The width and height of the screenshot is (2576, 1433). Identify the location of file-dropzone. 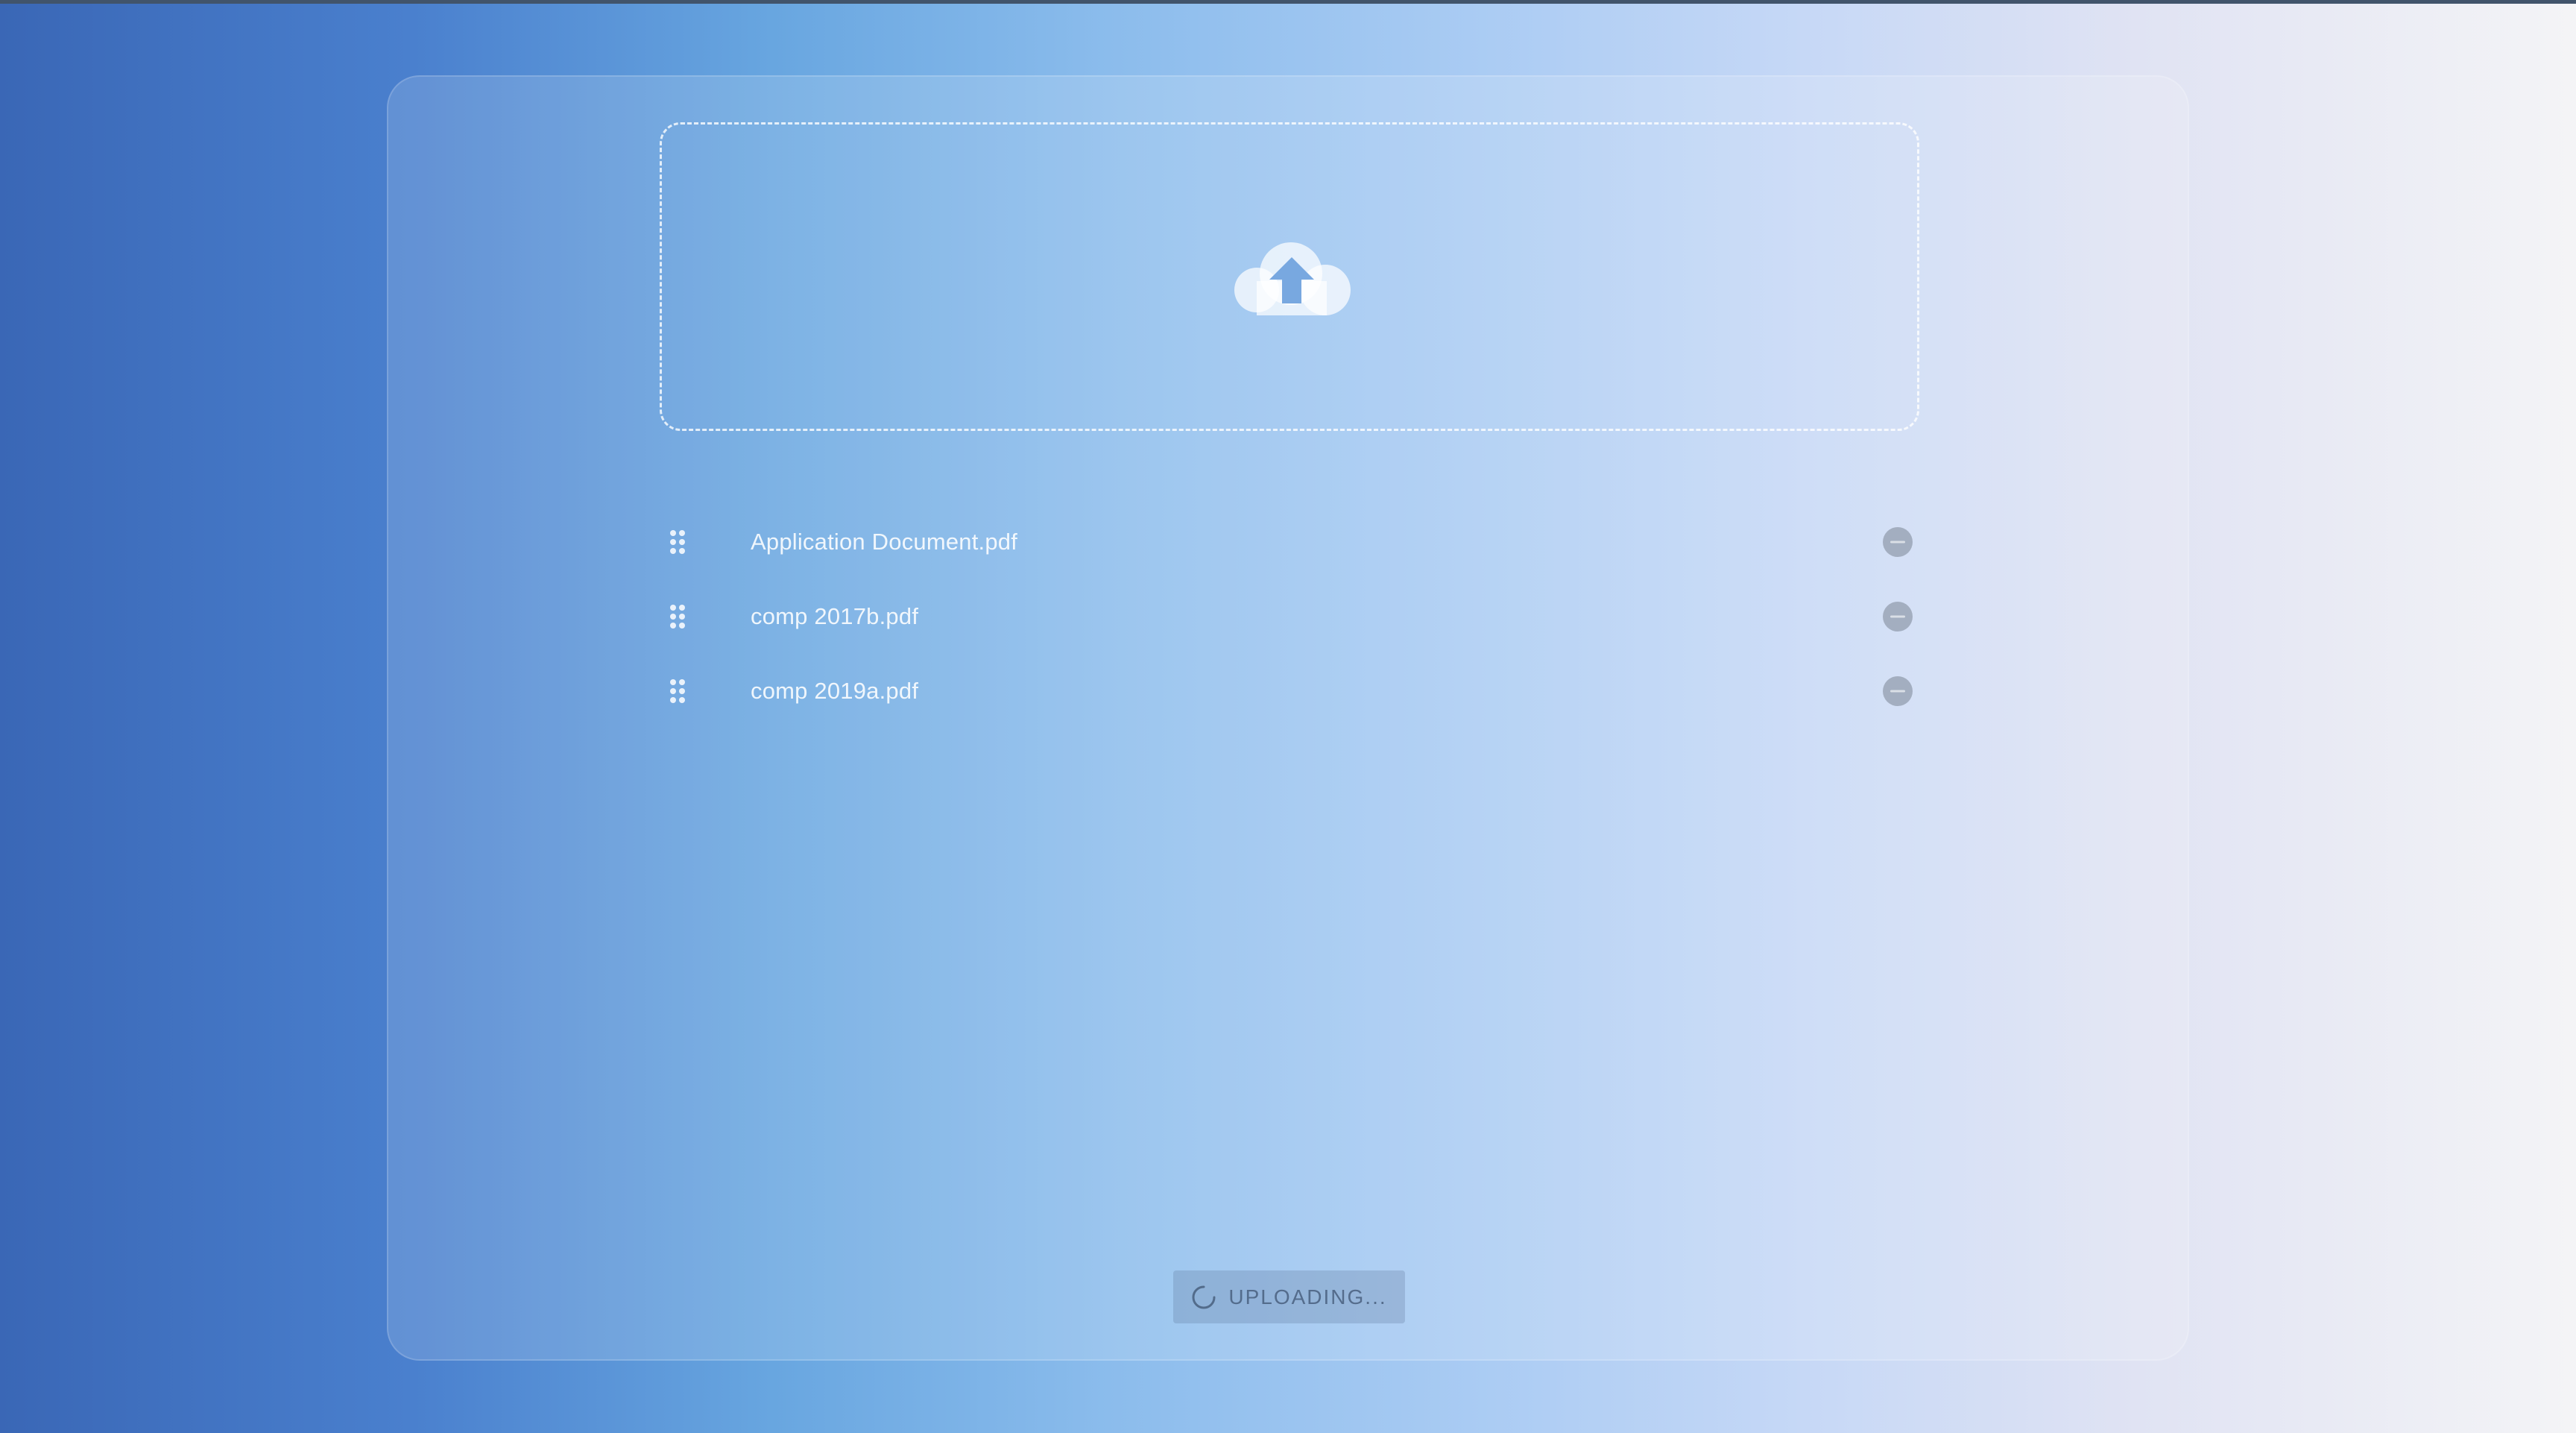
(1289, 276).